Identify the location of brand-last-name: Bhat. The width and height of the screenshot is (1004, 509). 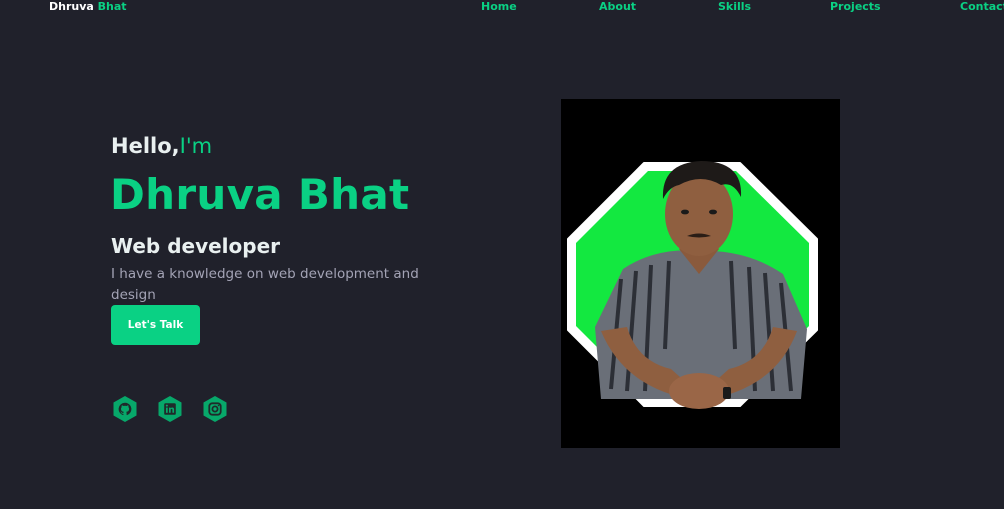
(112, 6).